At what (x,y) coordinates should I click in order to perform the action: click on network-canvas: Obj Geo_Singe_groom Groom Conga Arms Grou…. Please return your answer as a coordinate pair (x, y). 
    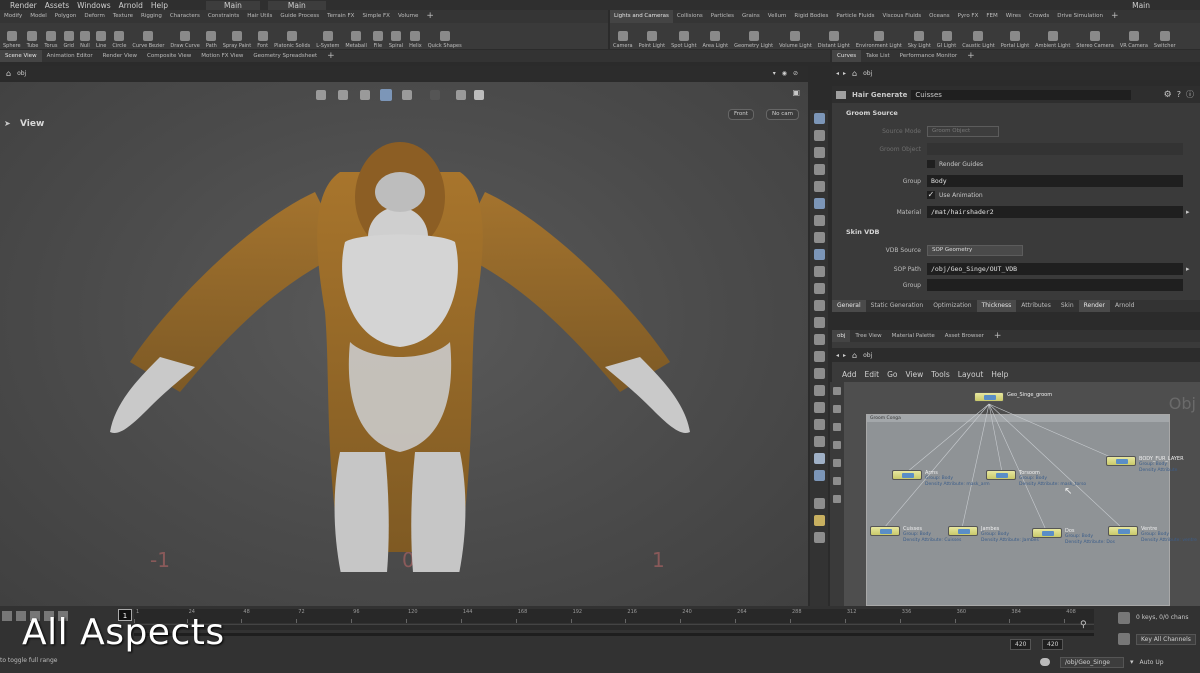
    Looking at the image, I should click on (1016, 494).